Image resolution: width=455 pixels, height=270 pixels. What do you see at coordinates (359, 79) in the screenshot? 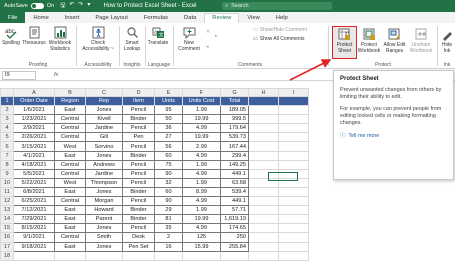
I see `tooltip-title: Protect Sheet` at bounding box center [359, 79].